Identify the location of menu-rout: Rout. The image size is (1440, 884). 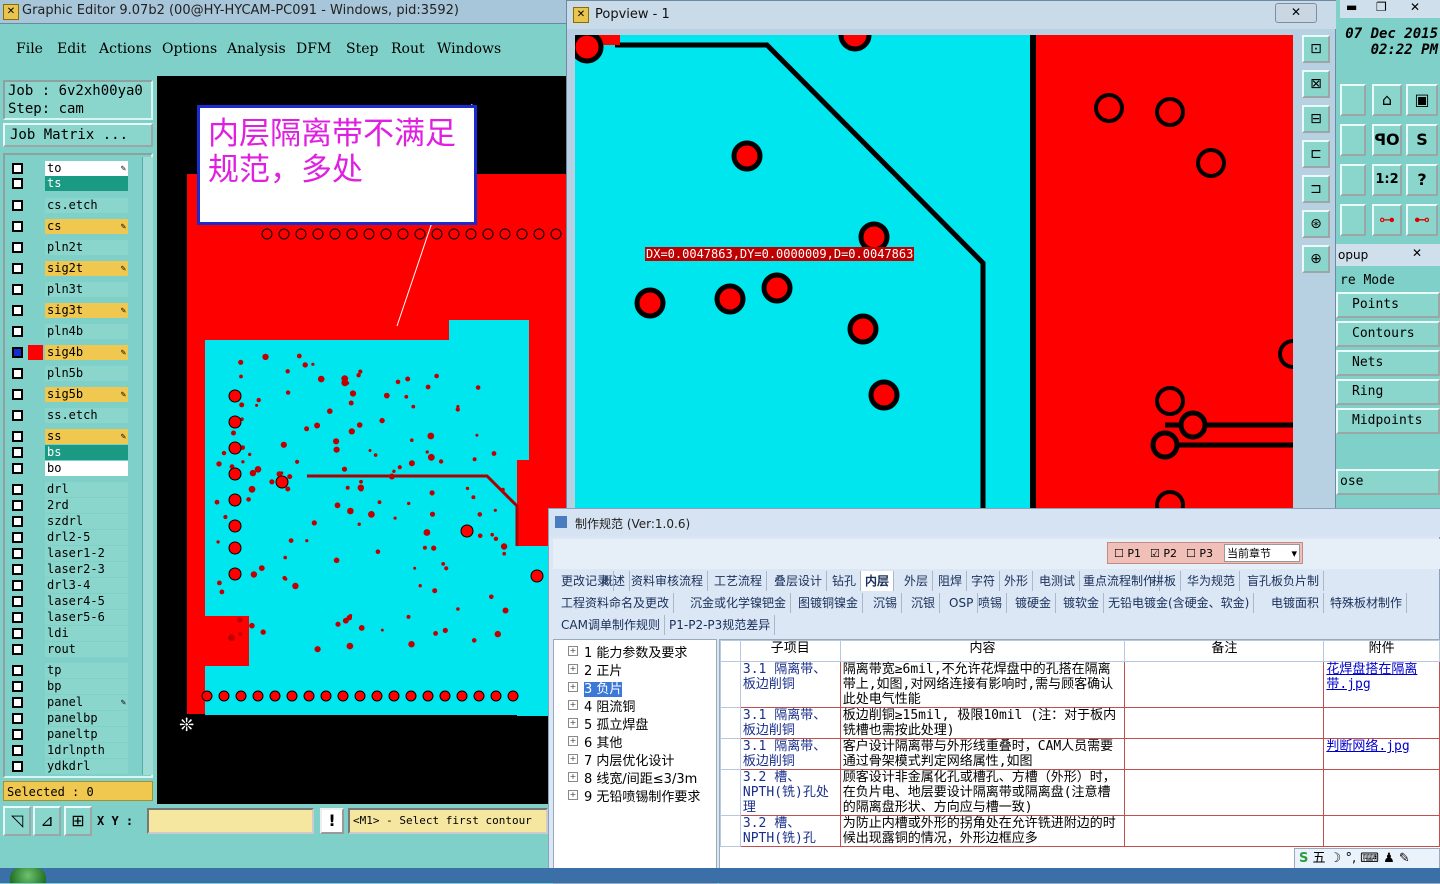
(408, 49).